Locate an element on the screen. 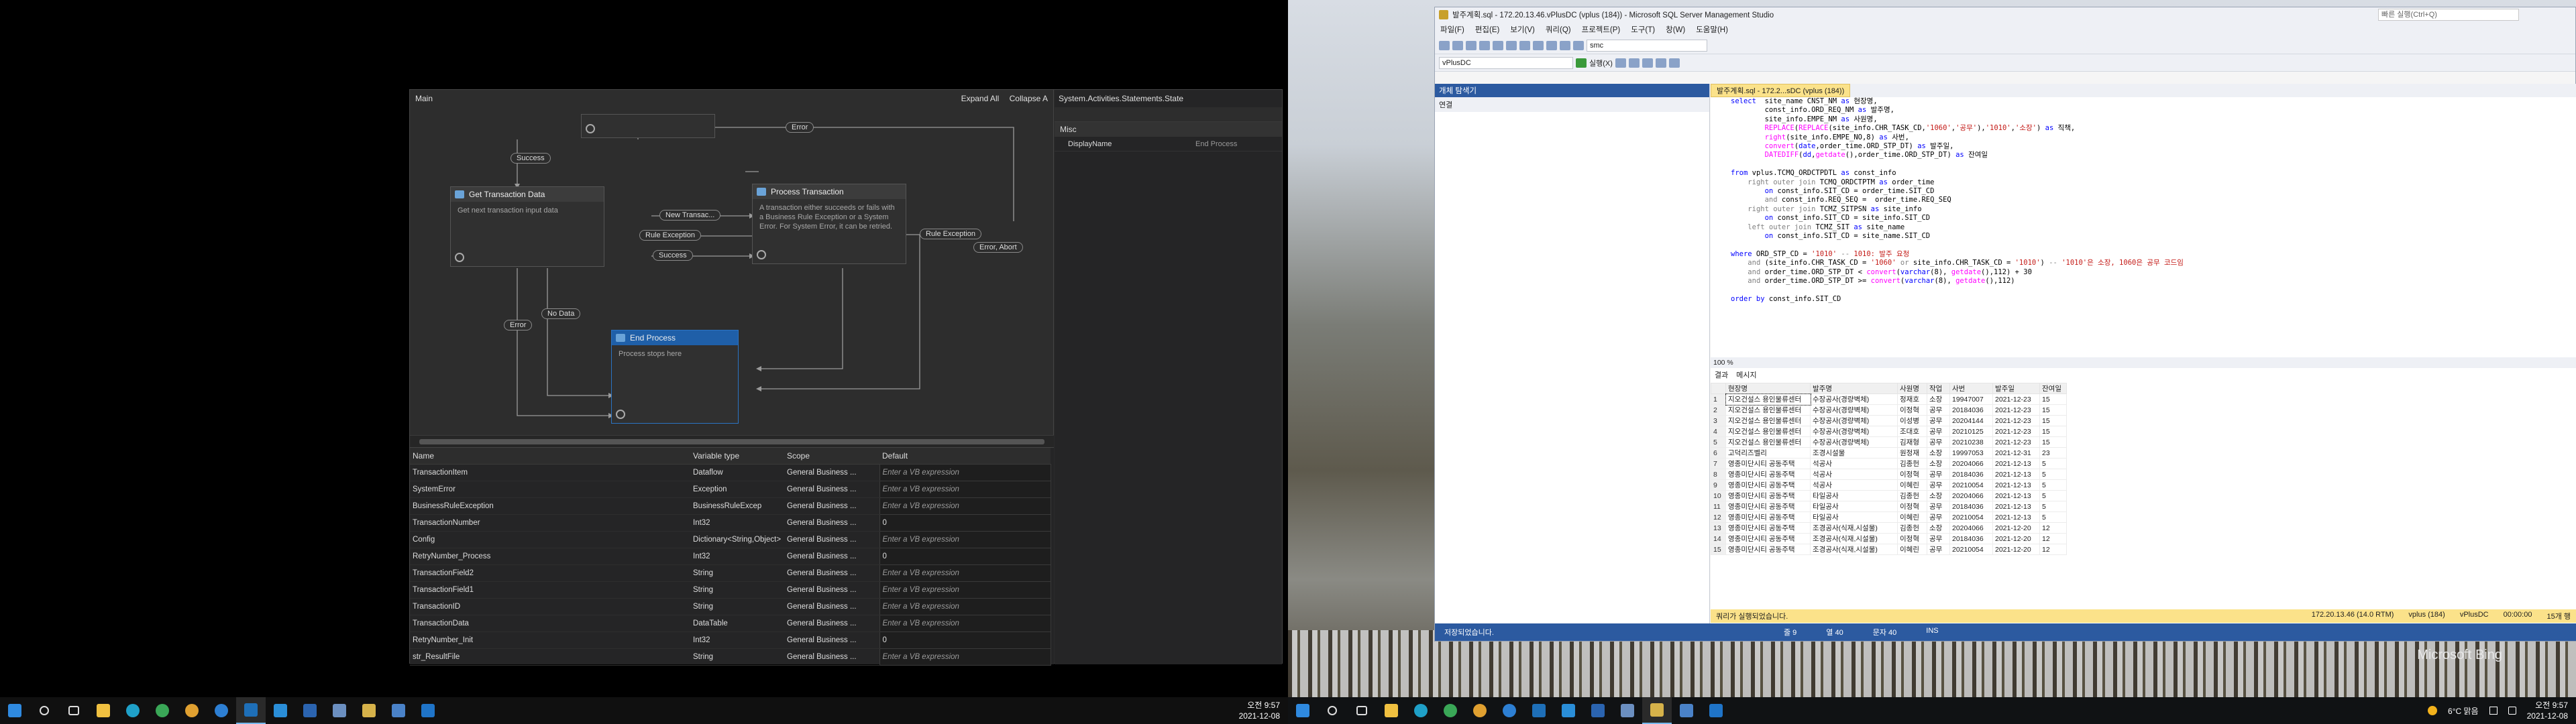 This screenshot has height=724, width=2576. results-grid-icon is located at coordinates (1647, 63).